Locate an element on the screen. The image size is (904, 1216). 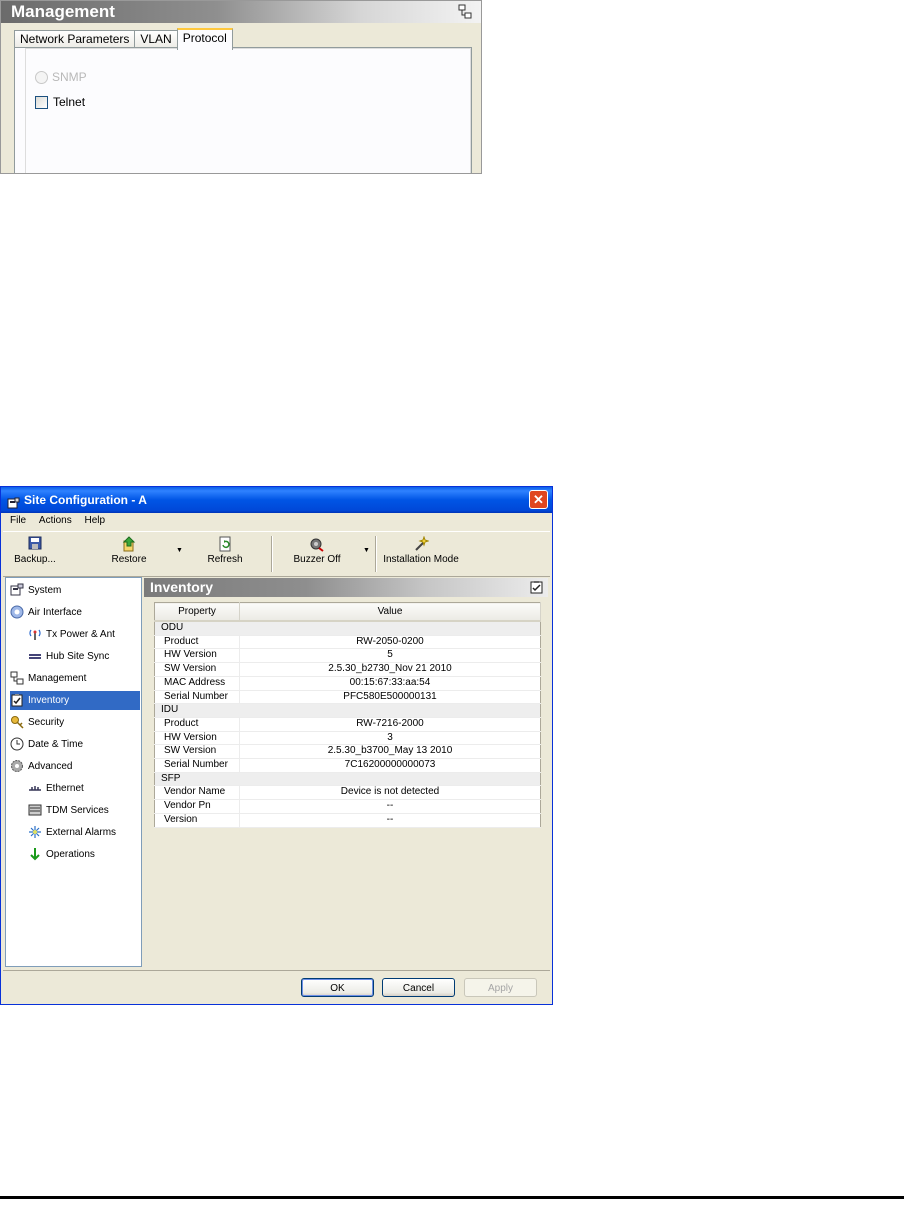
table-row: HW Version 5 is located at coordinates (347, 656).